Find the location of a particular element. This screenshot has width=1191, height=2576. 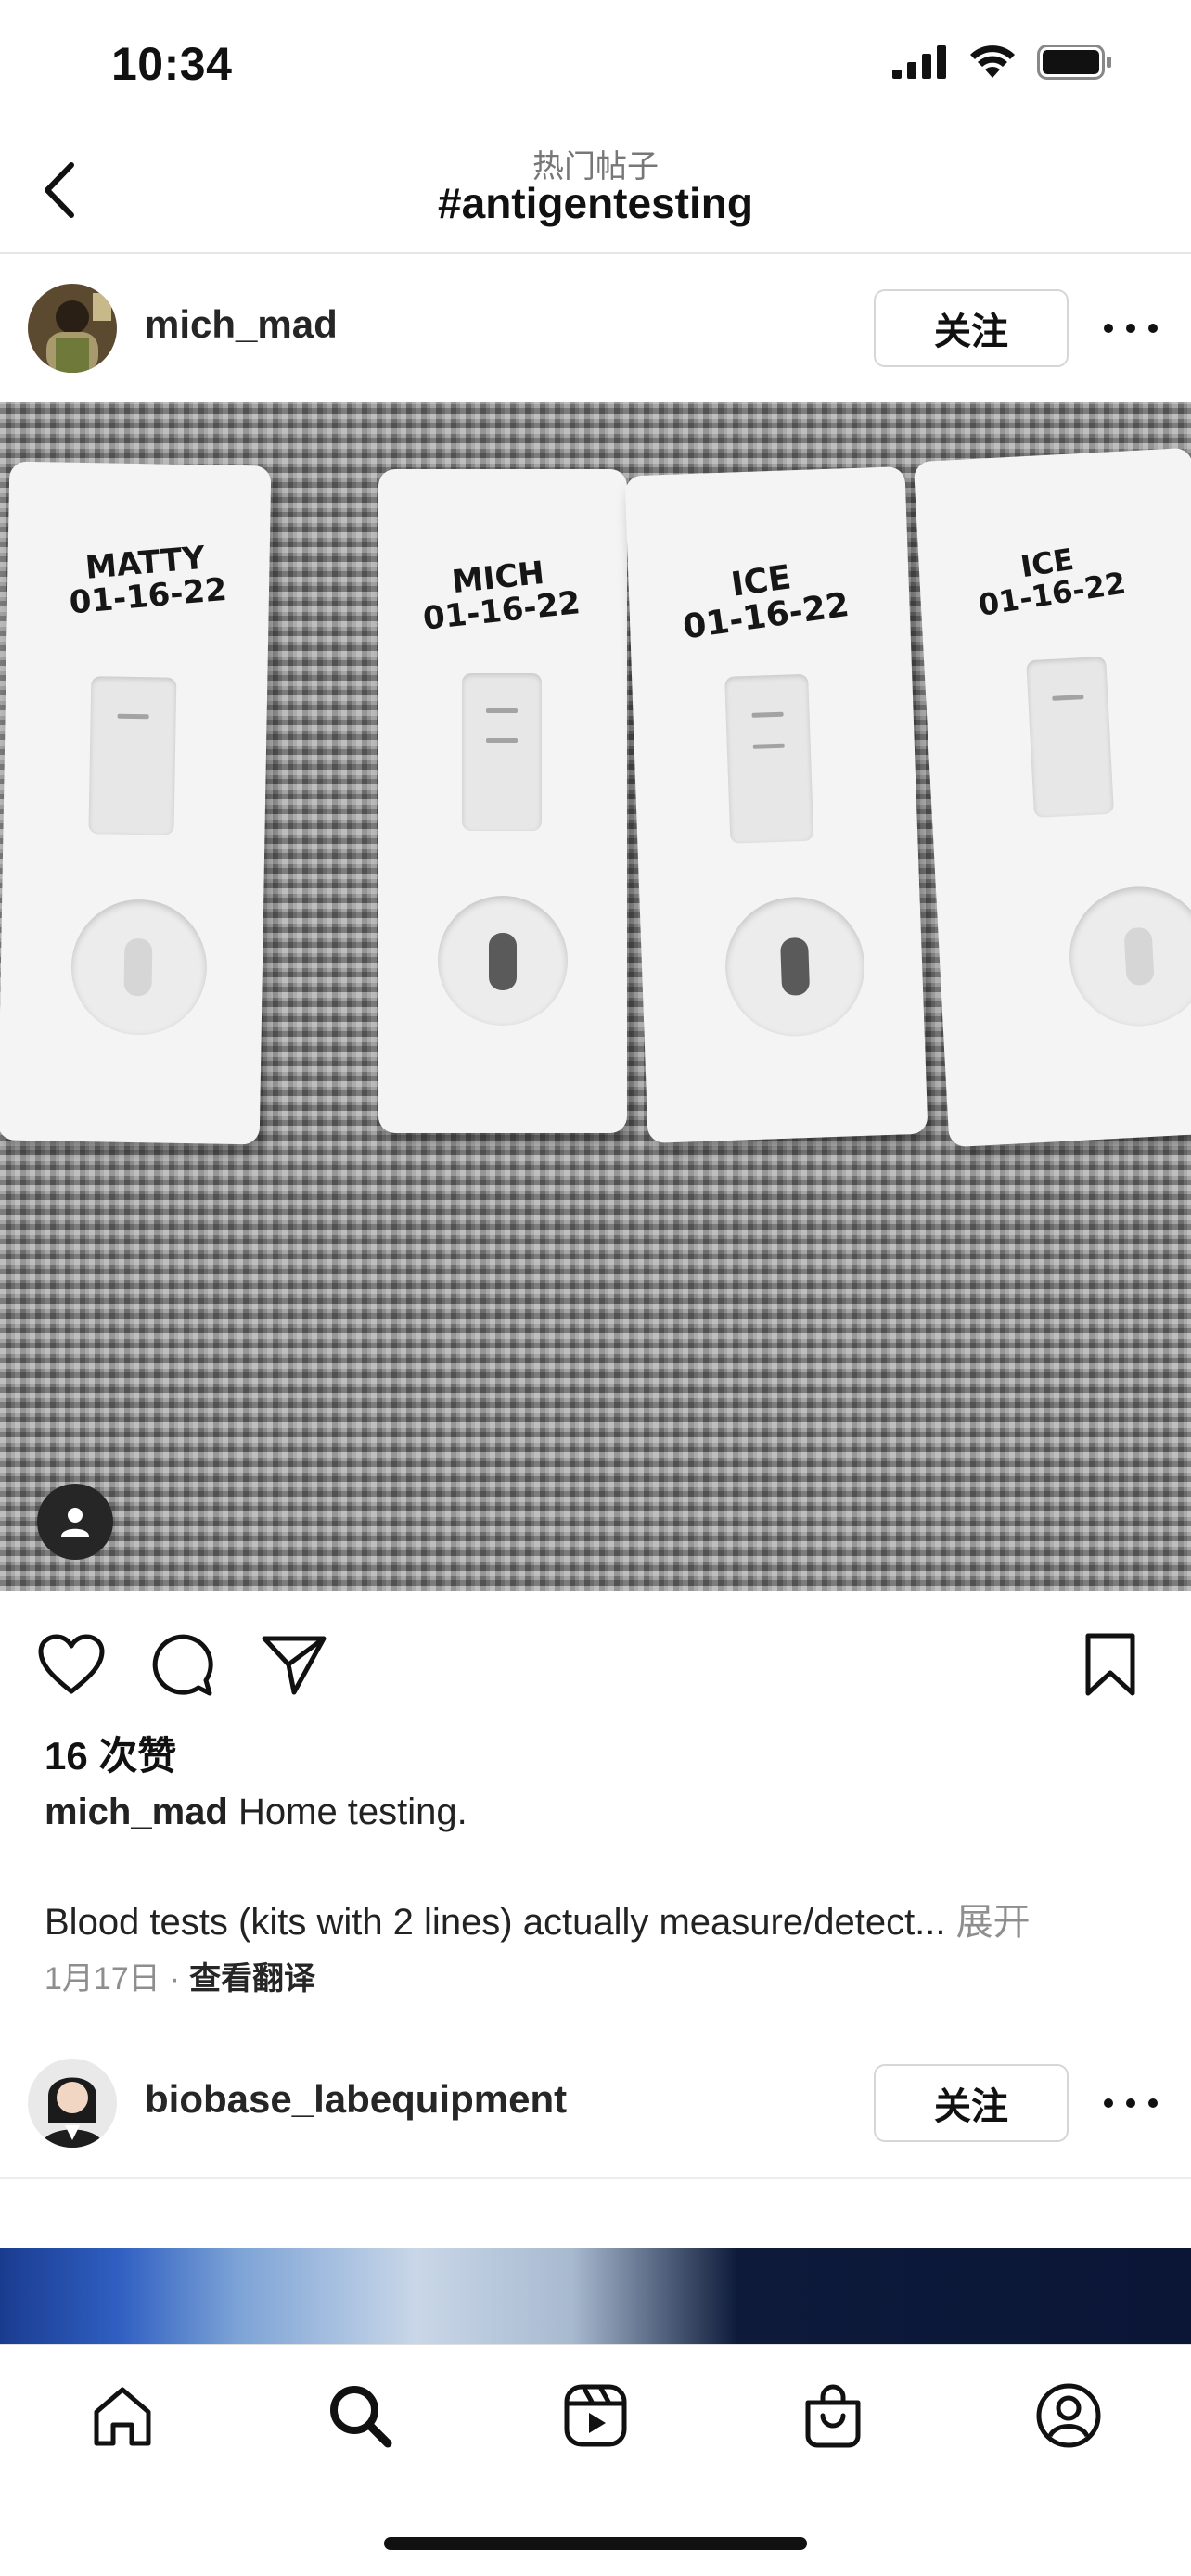

next-post-avatar is located at coordinates (72, 2103).